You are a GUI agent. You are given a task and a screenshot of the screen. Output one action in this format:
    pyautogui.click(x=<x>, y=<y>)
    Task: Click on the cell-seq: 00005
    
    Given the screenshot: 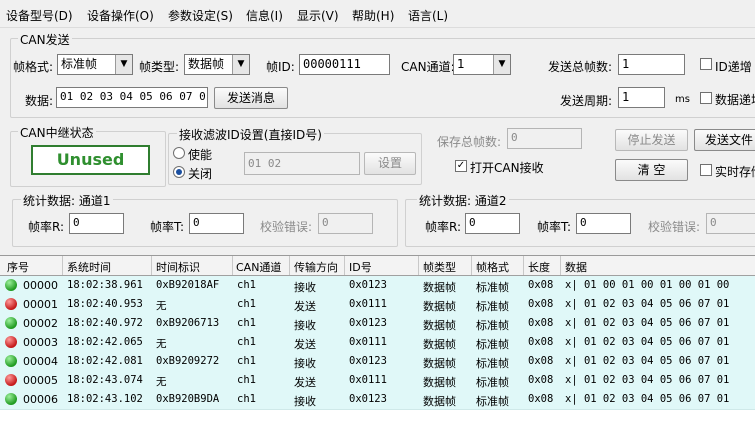 What is the action you would take?
    pyautogui.click(x=40, y=380)
    